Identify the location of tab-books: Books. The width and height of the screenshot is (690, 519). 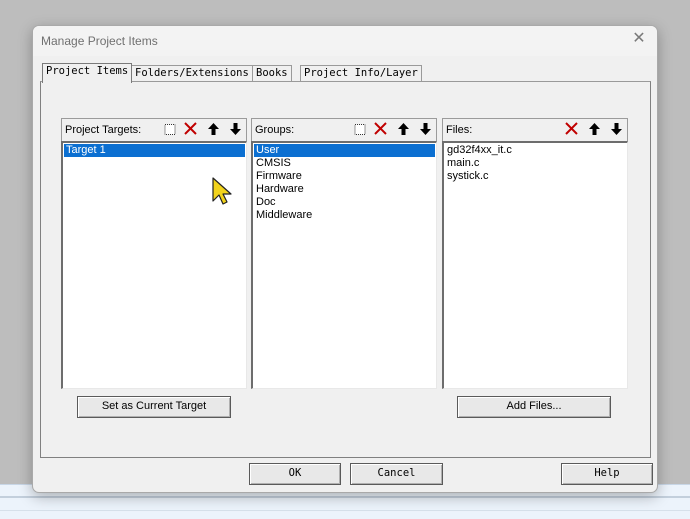
(272, 73).